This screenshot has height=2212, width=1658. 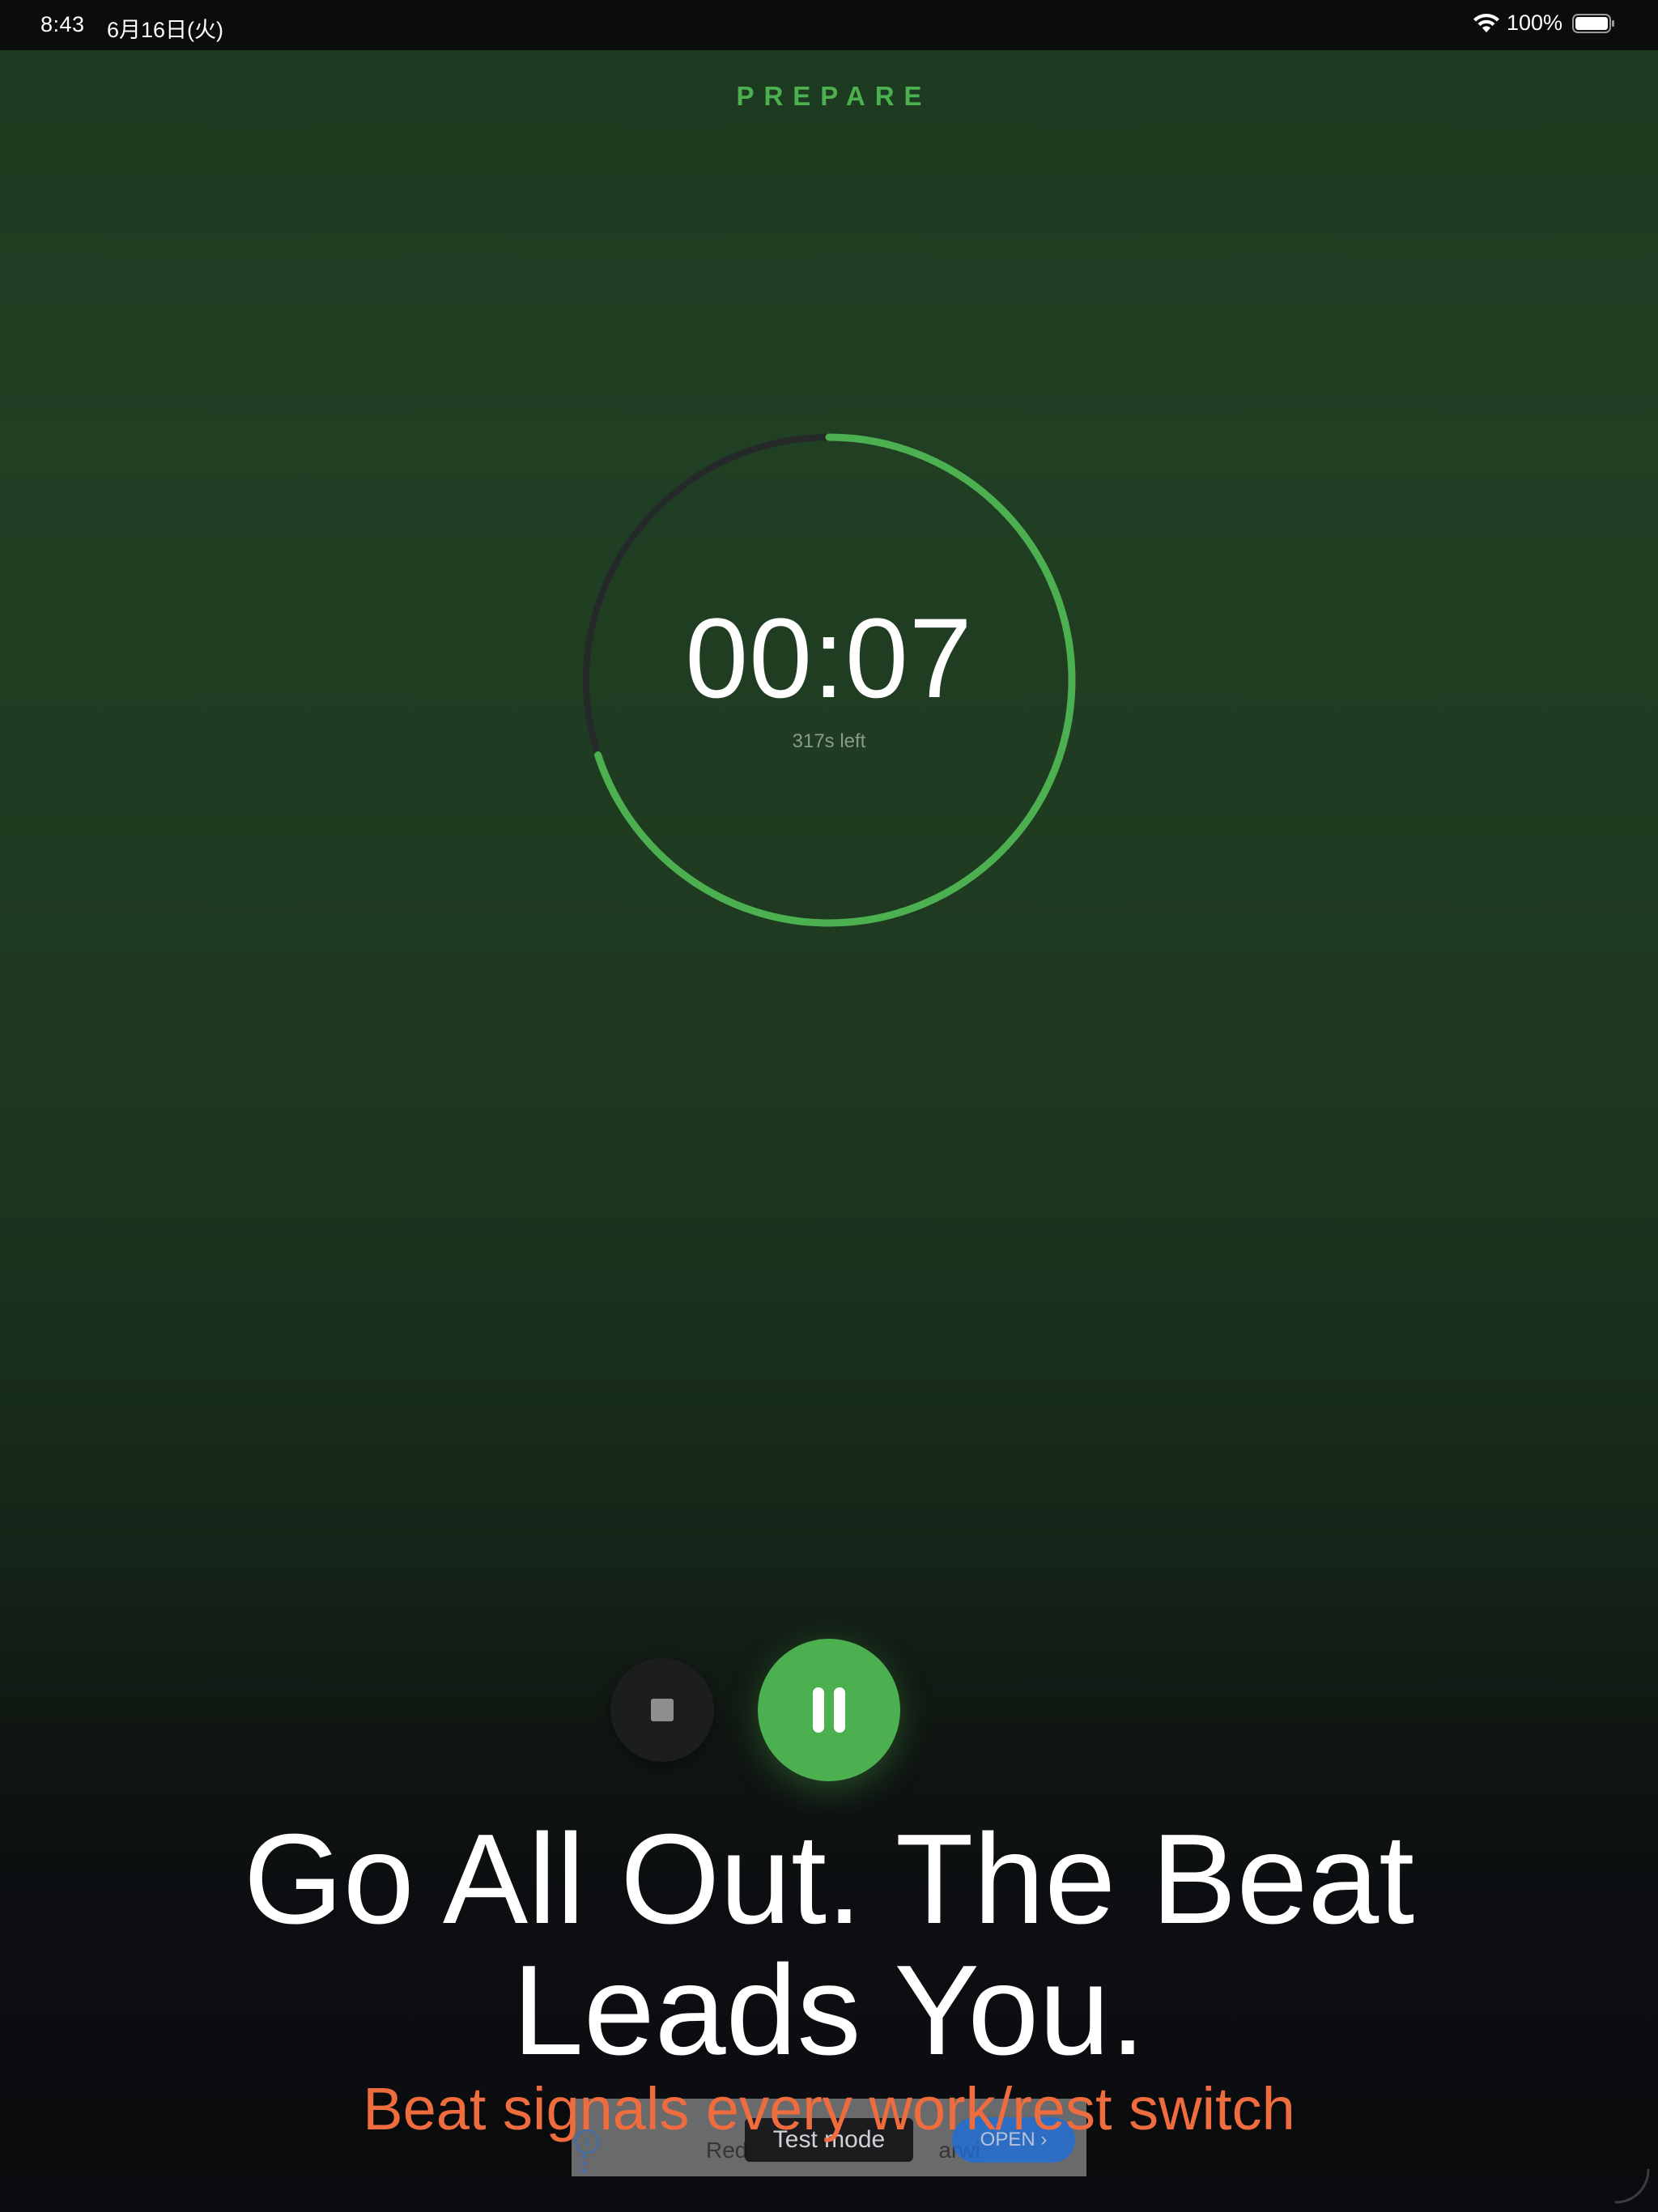 I want to click on timer-display: 00:07, so click(x=829, y=657).